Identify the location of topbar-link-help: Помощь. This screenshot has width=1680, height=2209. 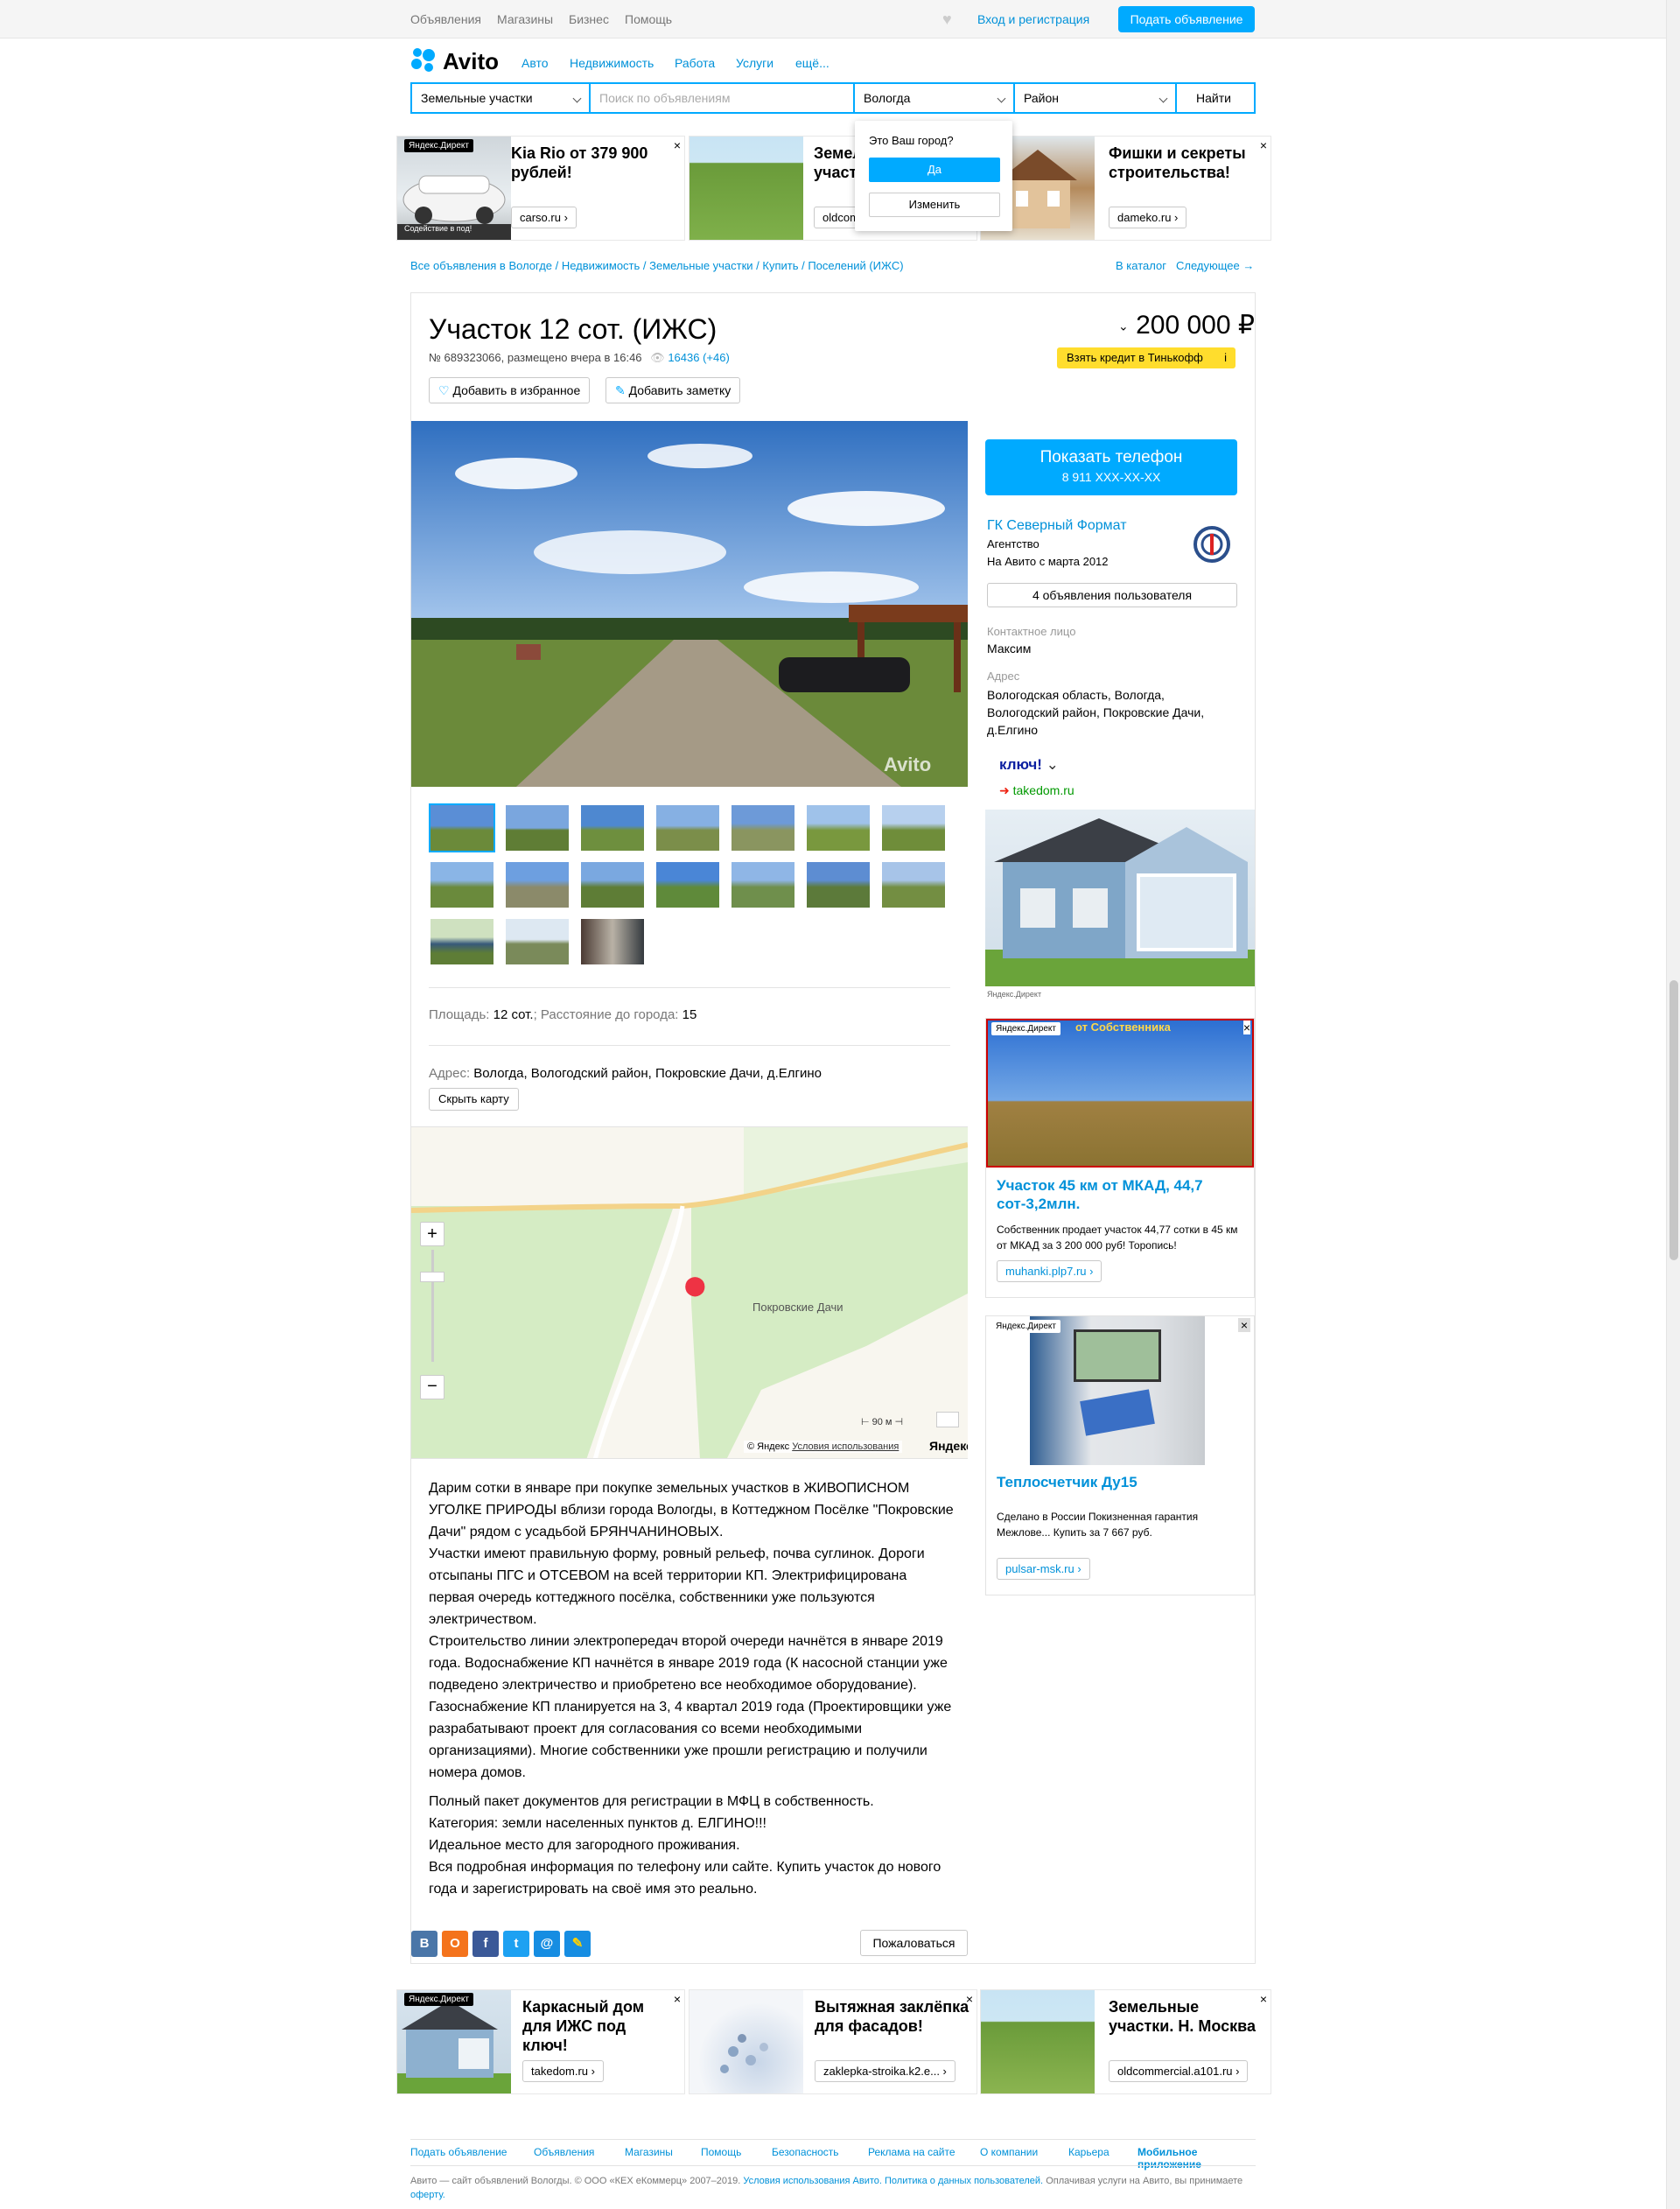
(648, 19).